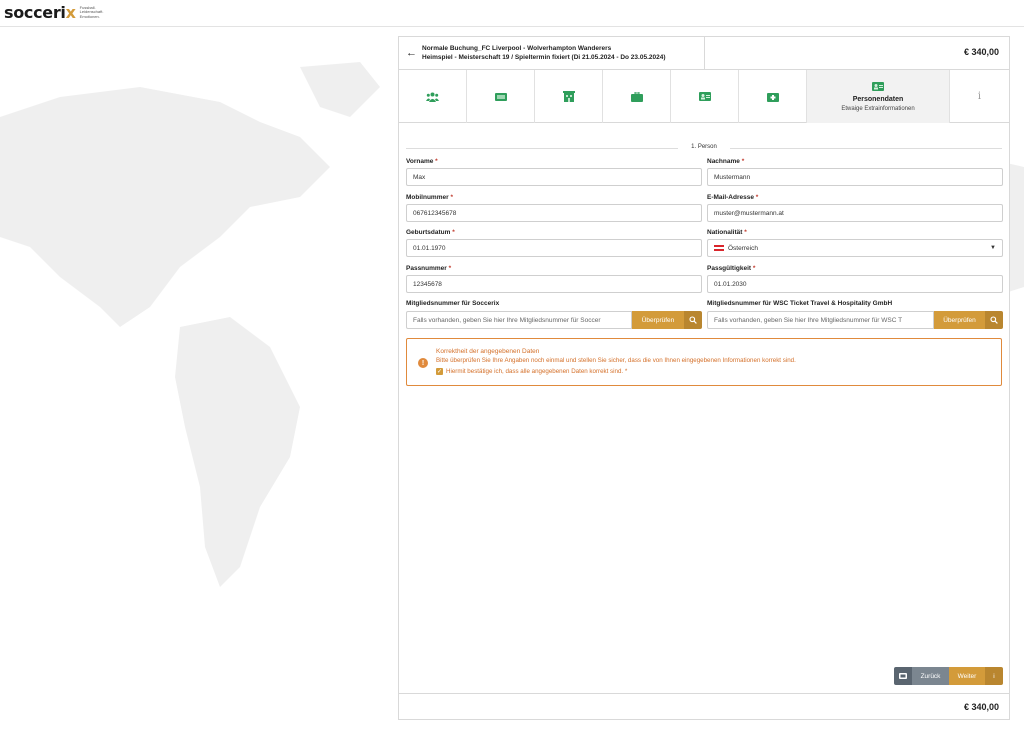 The width and height of the screenshot is (1024, 734). I want to click on ticket-summary-button, so click(903, 676).